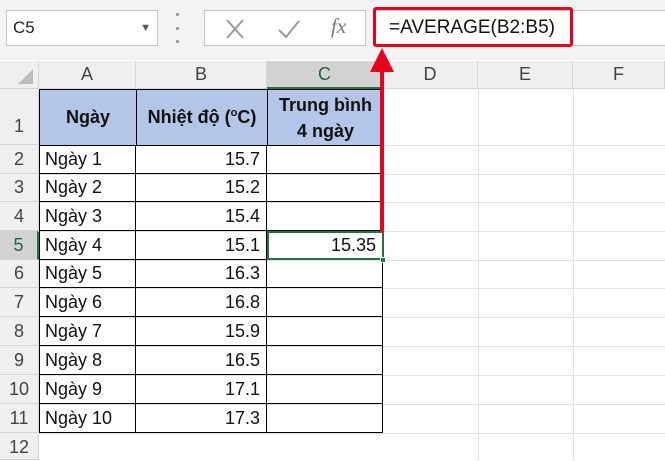  What do you see at coordinates (87, 331) in the screenshot?
I see `cell-day: Ngày 7` at bounding box center [87, 331].